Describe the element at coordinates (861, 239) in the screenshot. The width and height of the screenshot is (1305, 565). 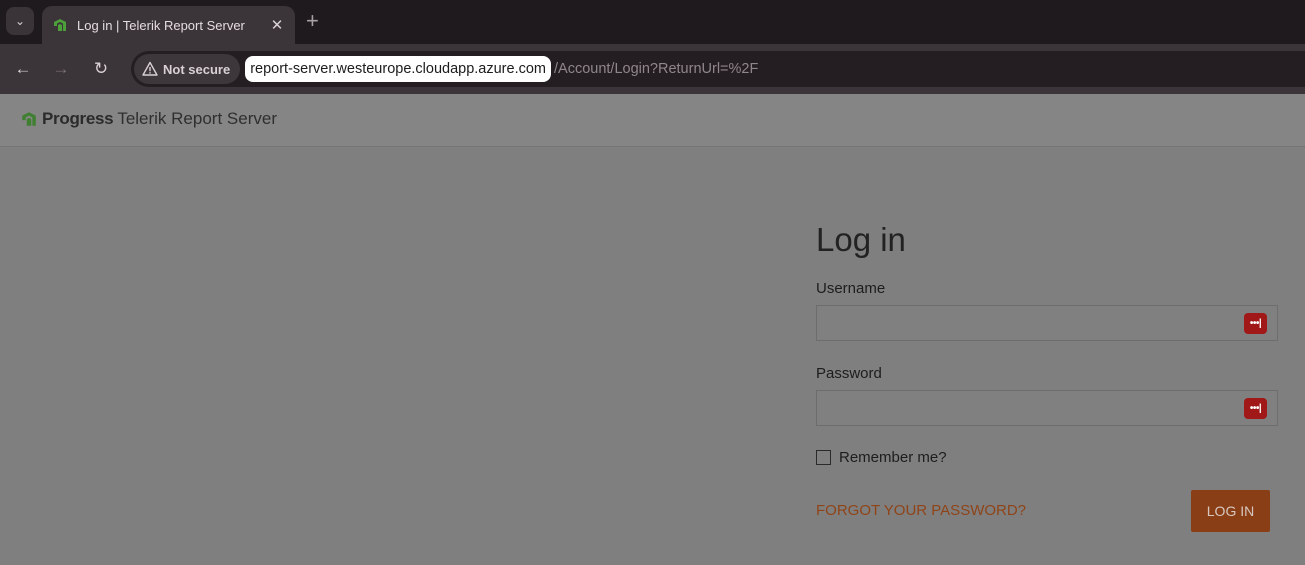
I see `page-title: Log in` at that location.